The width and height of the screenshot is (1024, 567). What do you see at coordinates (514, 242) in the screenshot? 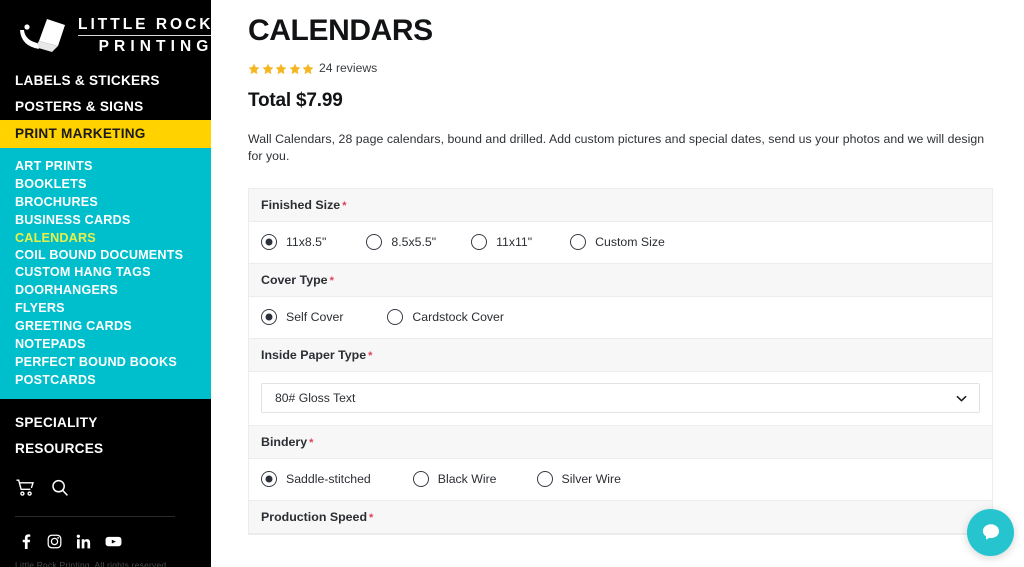
I see `radio-label: 11x11"` at bounding box center [514, 242].